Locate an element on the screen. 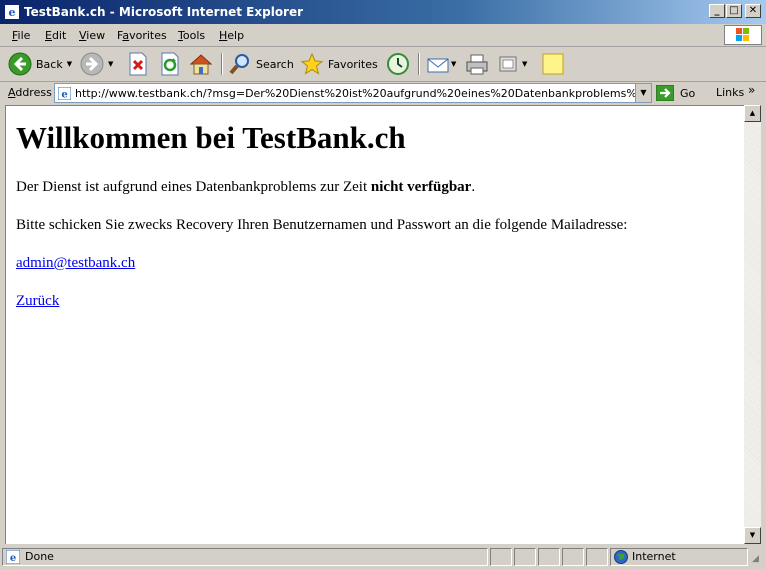 The width and height of the screenshot is (766, 569). vertical-scrollbar: ▲ ▼ is located at coordinates (752, 324).